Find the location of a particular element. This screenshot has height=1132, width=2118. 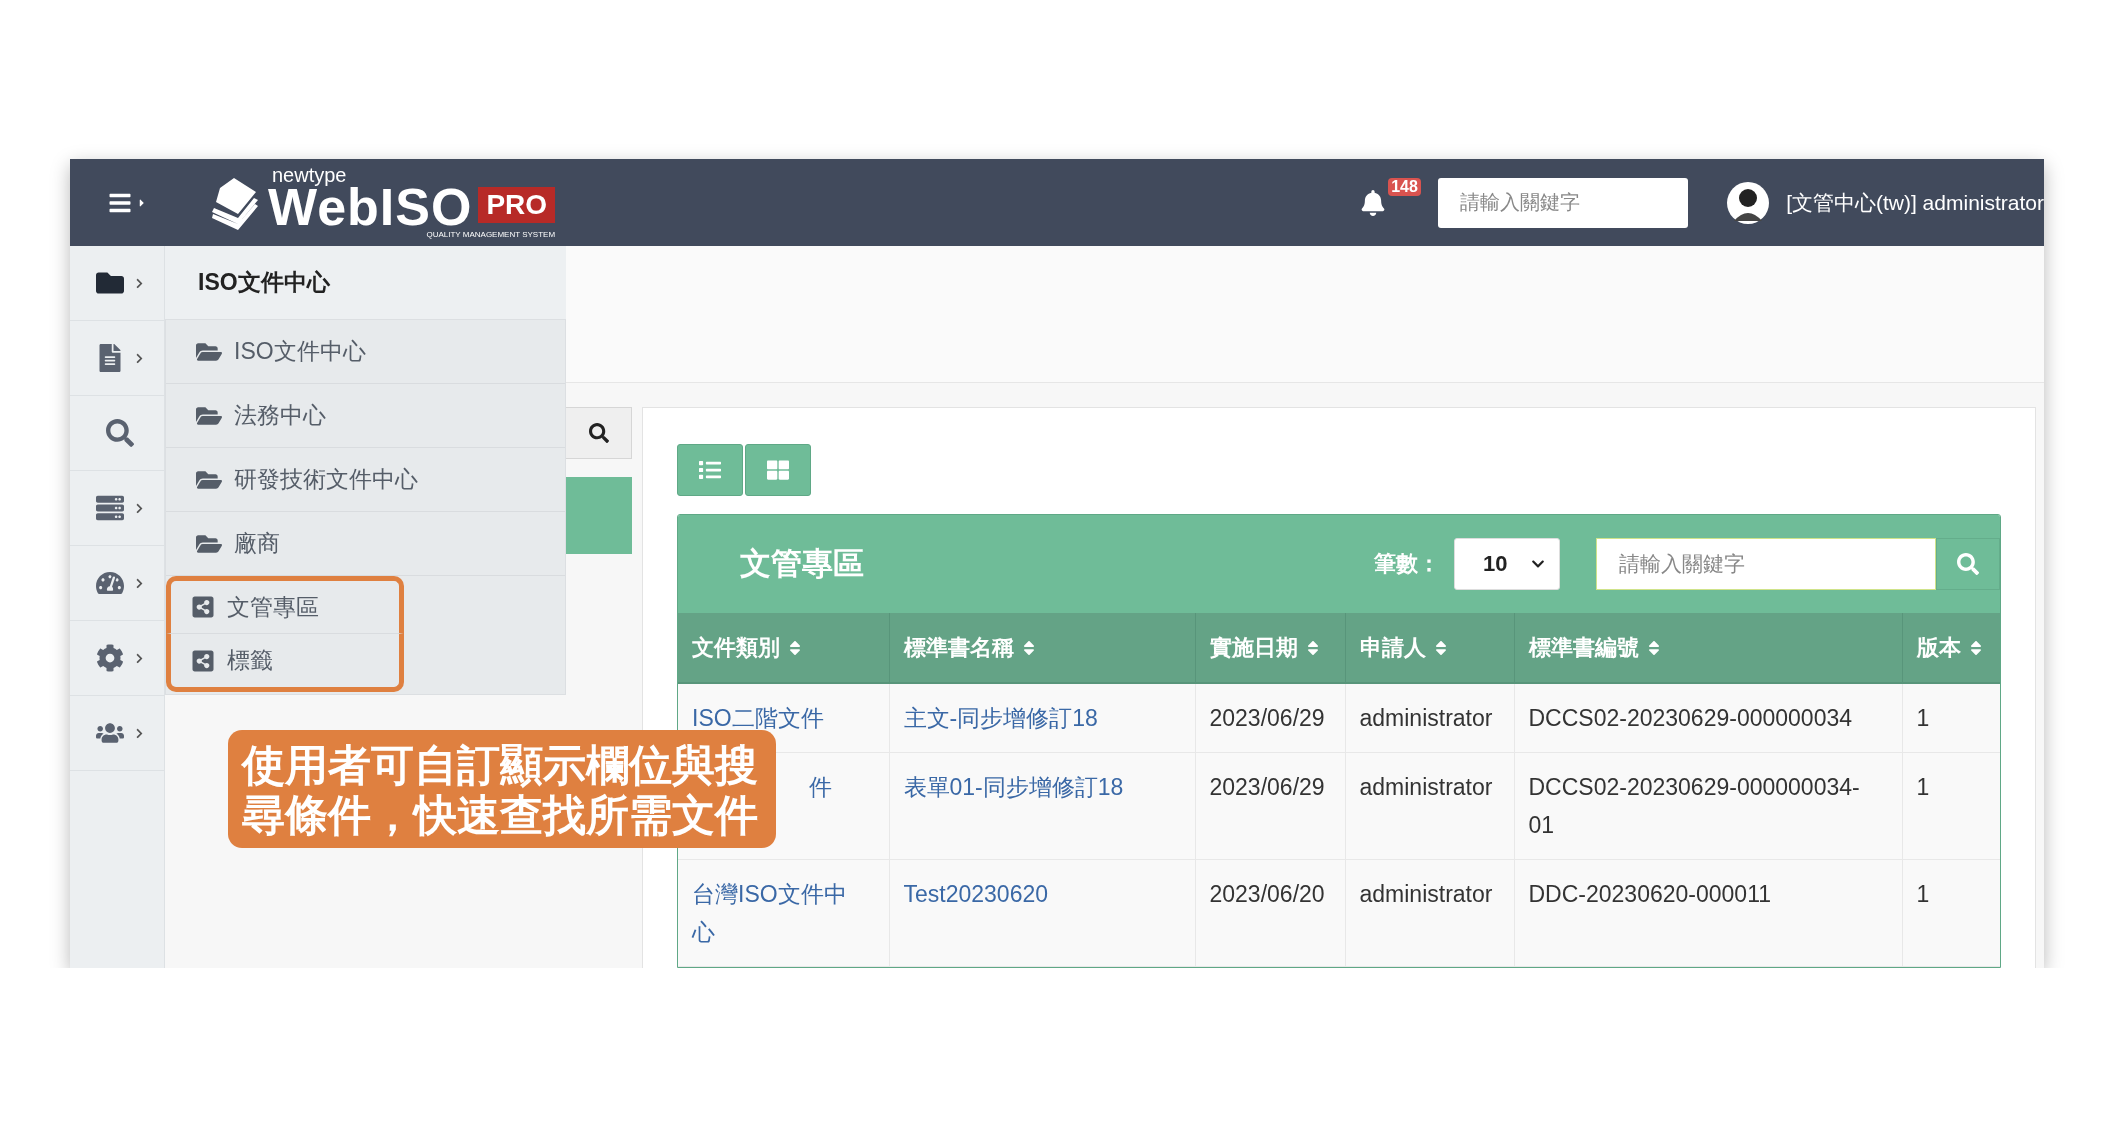

column-header: 版本 is located at coordinates (1951, 648).